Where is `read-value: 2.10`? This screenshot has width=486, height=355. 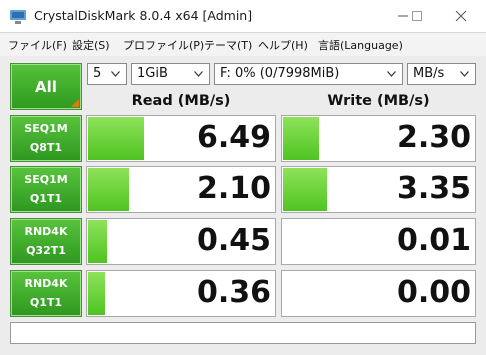
read-value: 2.10 is located at coordinates (233, 188).